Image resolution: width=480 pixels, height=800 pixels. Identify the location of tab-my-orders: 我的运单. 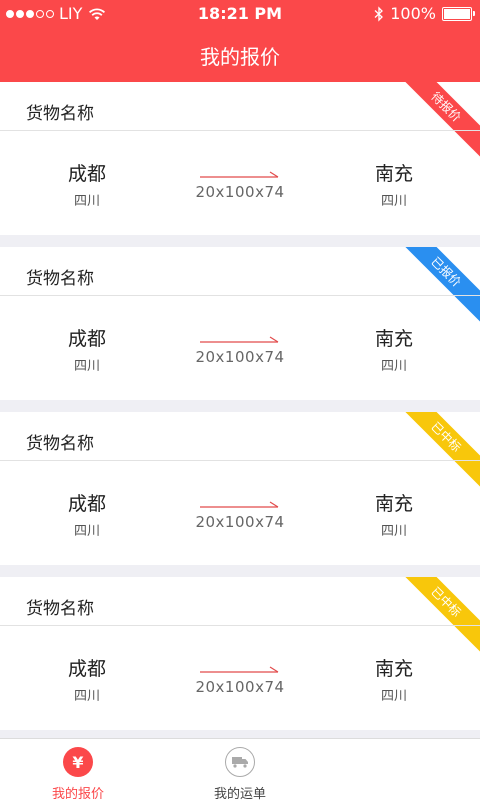
(240, 769).